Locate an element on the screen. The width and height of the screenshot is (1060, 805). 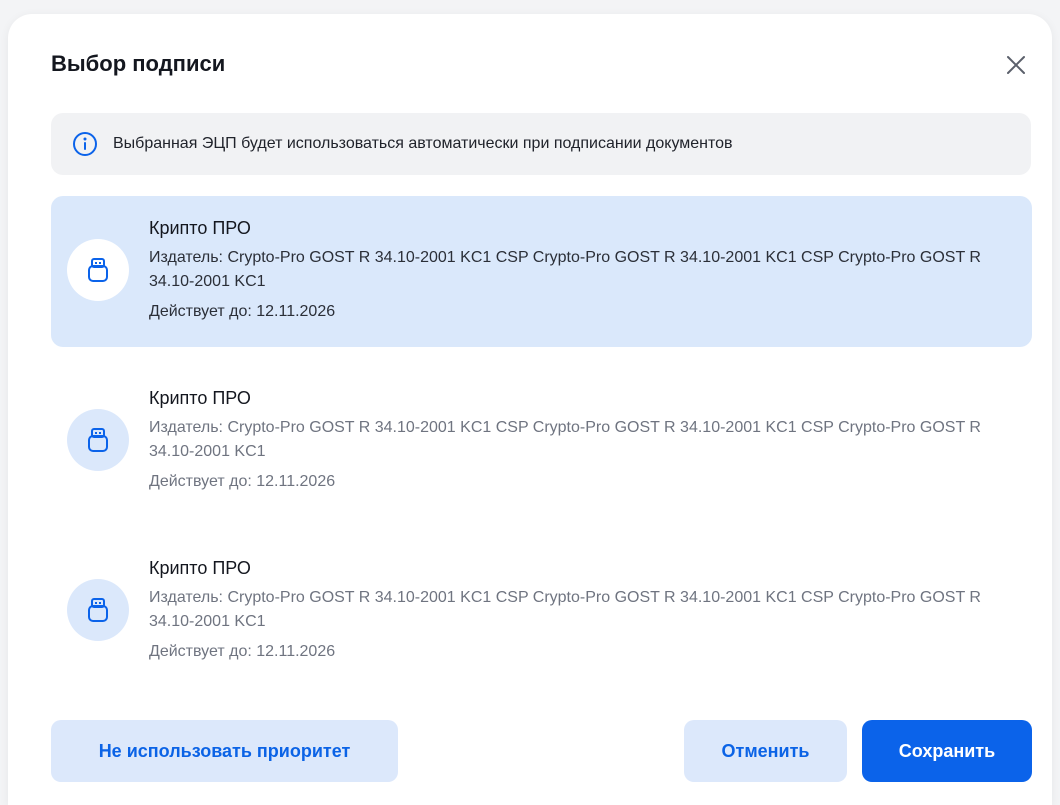
dialog-title: Выбор подписи is located at coordinates (138, 63).